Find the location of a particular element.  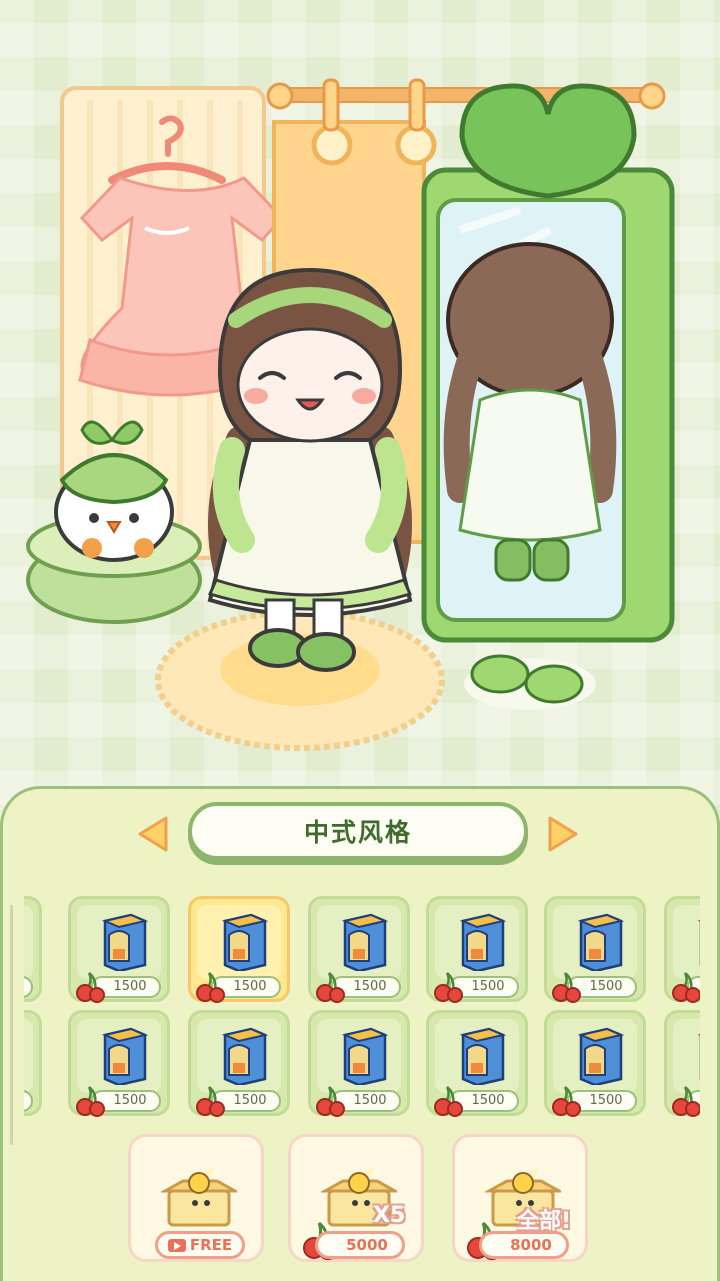

all-price: 8000 is located at coordinates (531, 1245).